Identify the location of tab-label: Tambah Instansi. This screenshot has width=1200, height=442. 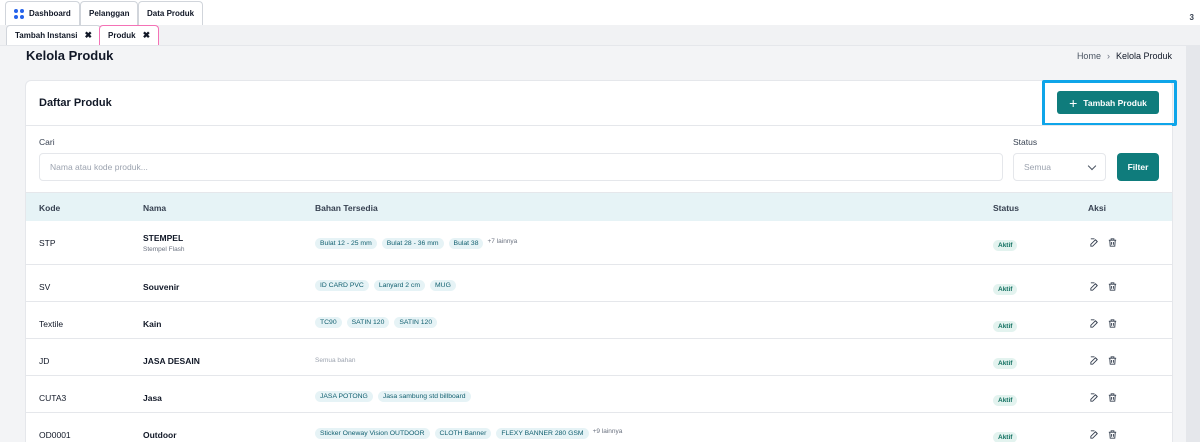
(46, 35).